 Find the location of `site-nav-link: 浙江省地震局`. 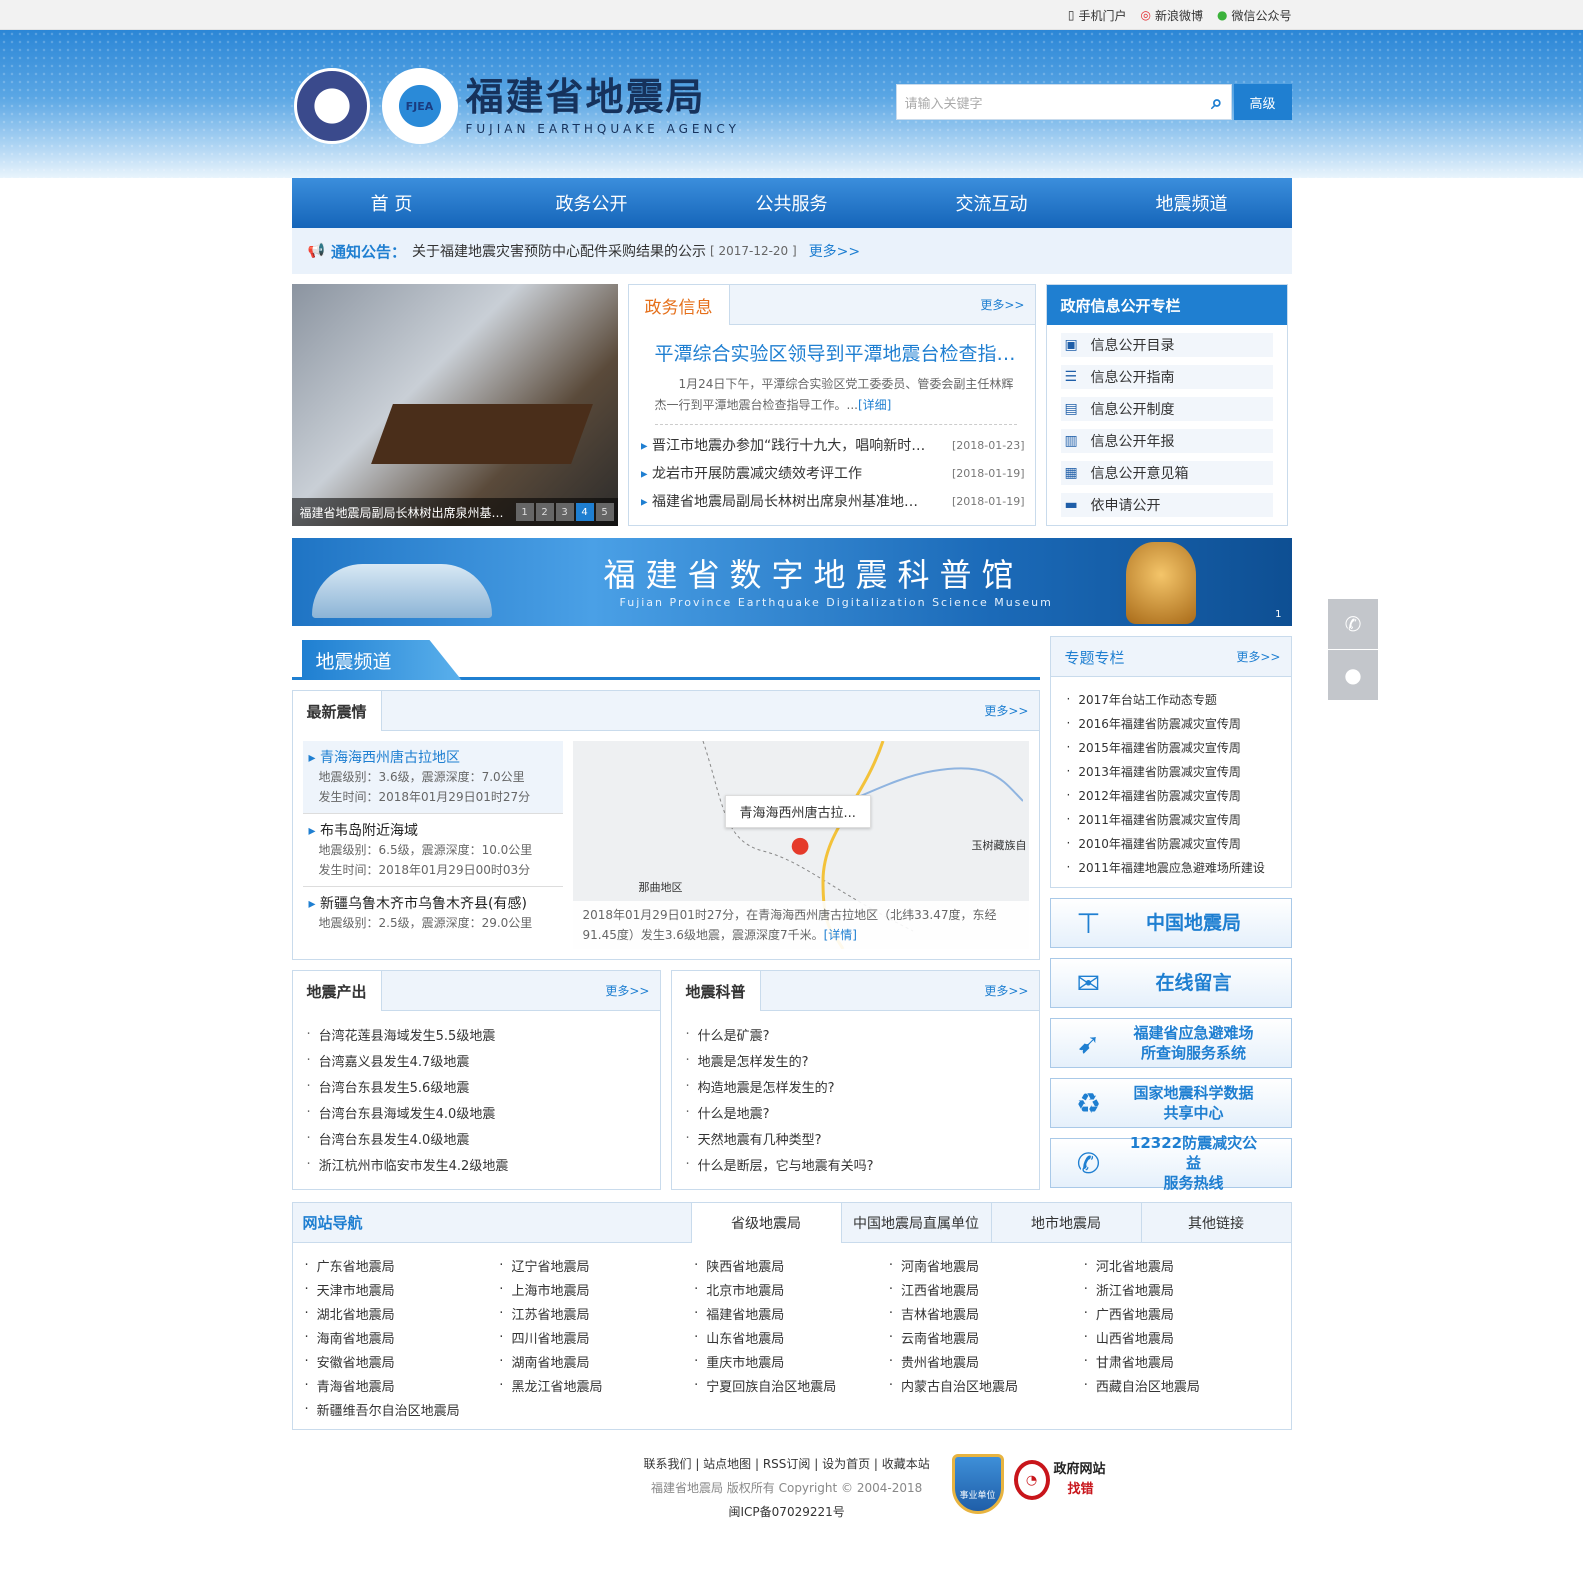

site-nav-link: 浙江省地震局 is located at coordinates (1181, 1289).